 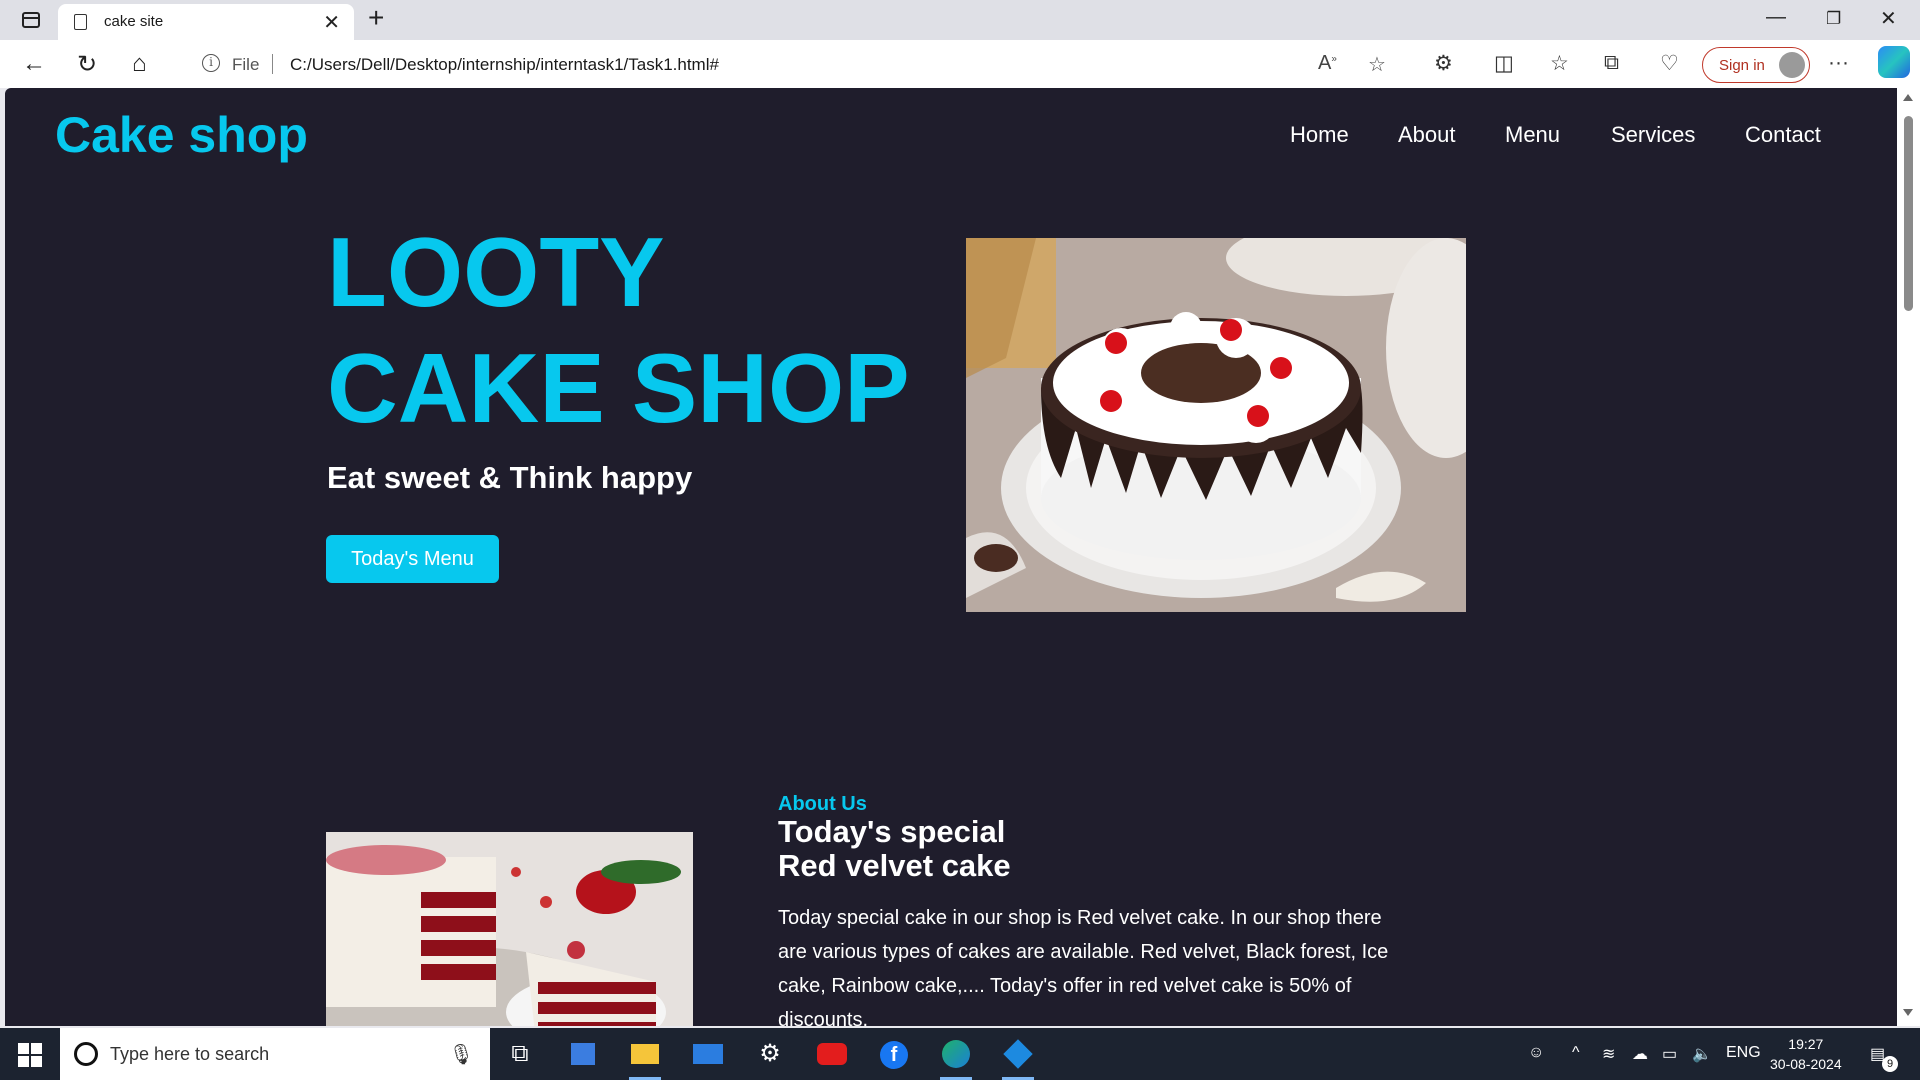 What do you see at coordinates (181, 135) in the screenshot?
I see `site-brand: Cake shop` at bounding box center [181, 135].